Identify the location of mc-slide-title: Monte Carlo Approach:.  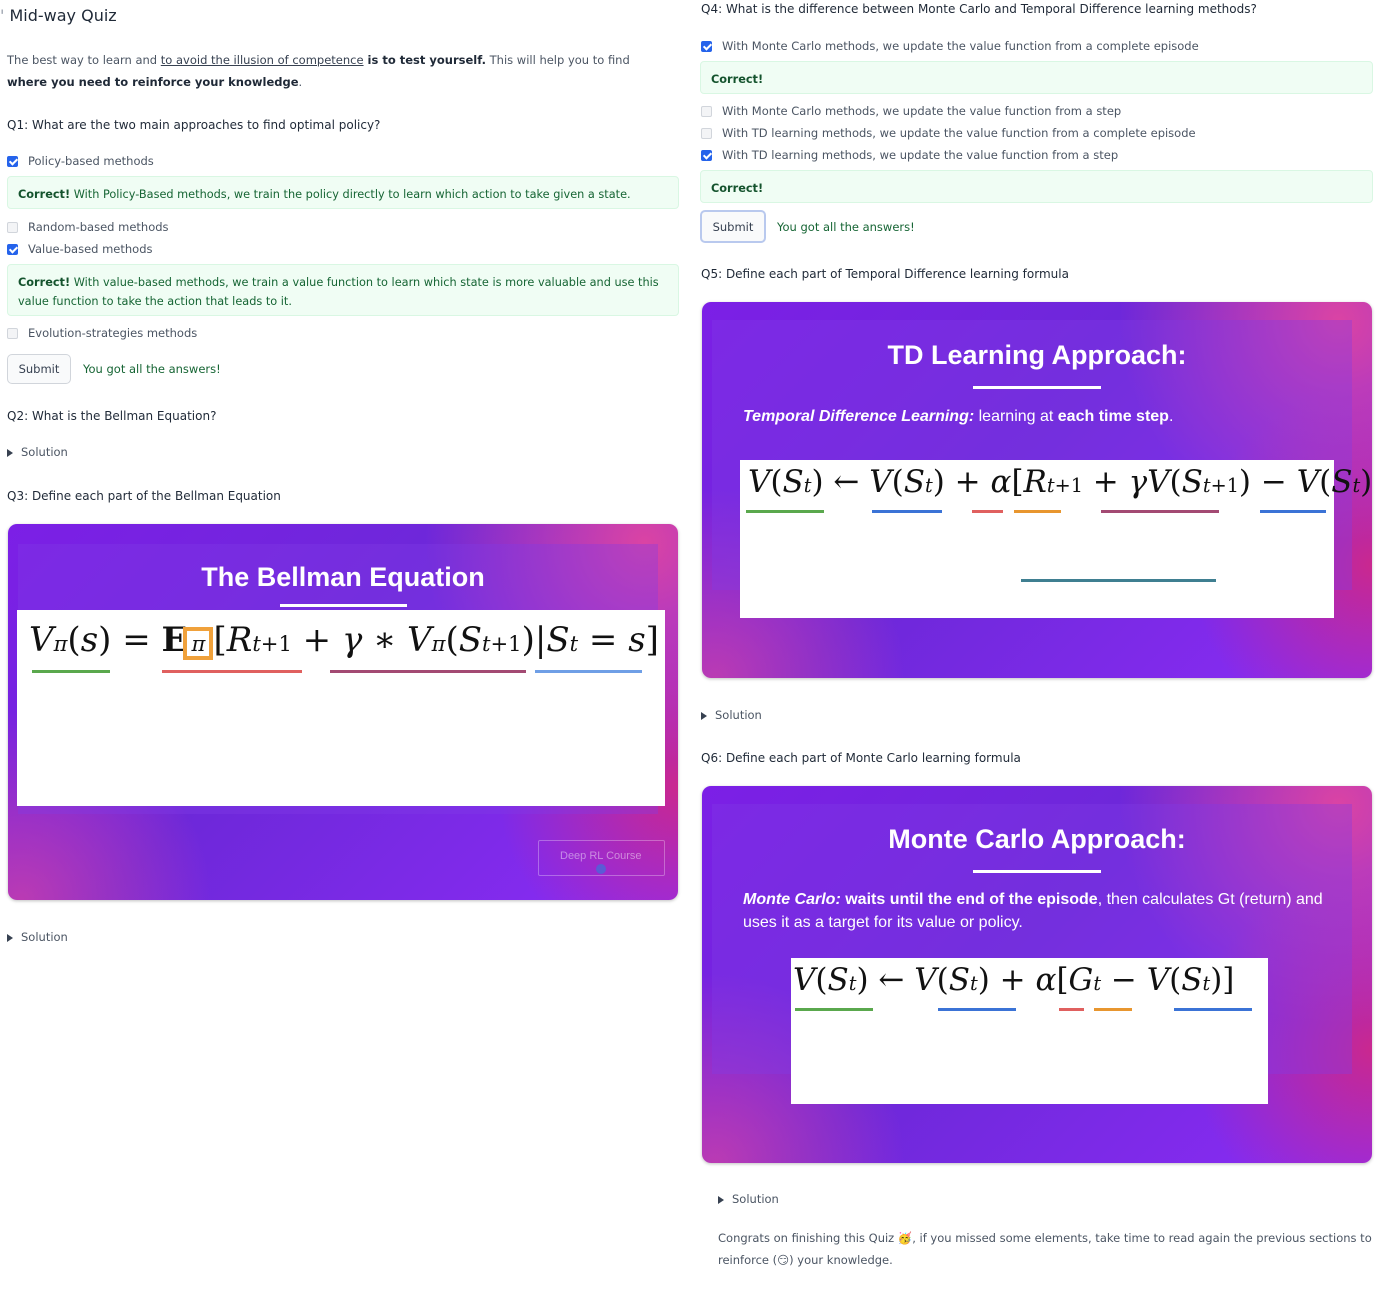
(1037, 839).